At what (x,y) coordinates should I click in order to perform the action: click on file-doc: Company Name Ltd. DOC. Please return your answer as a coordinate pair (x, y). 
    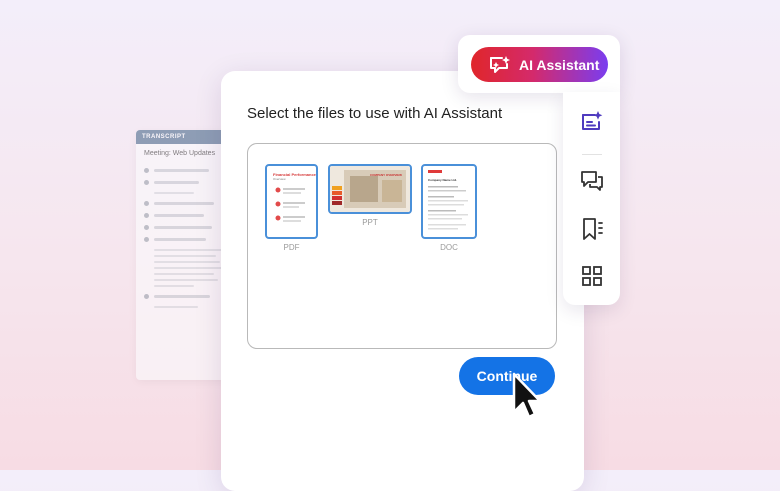
    Looking at the image, I should click on (449, 208).